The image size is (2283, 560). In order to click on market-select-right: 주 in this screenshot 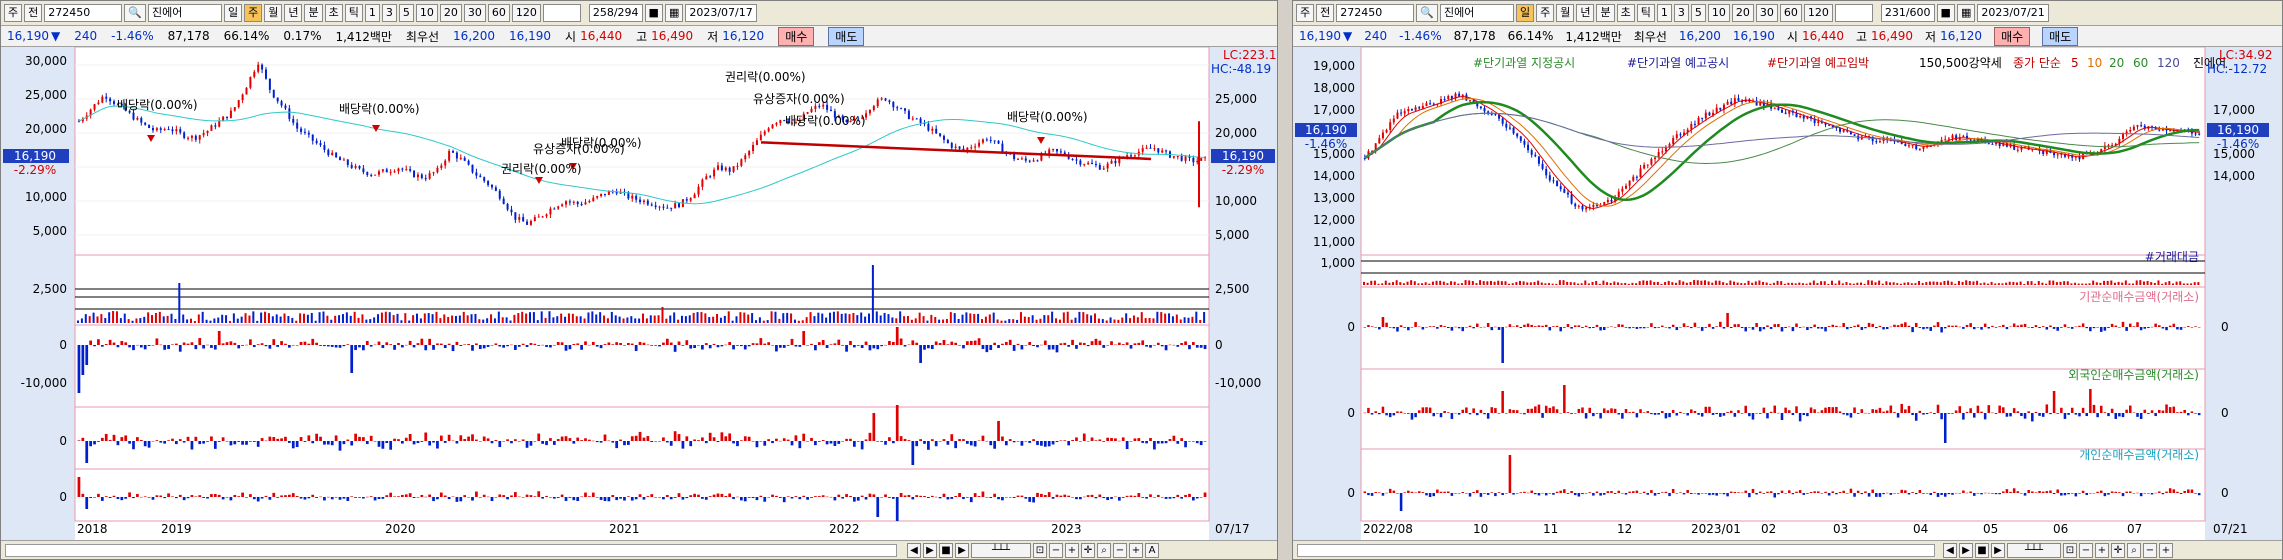, I will do `click(1305, 13)`.